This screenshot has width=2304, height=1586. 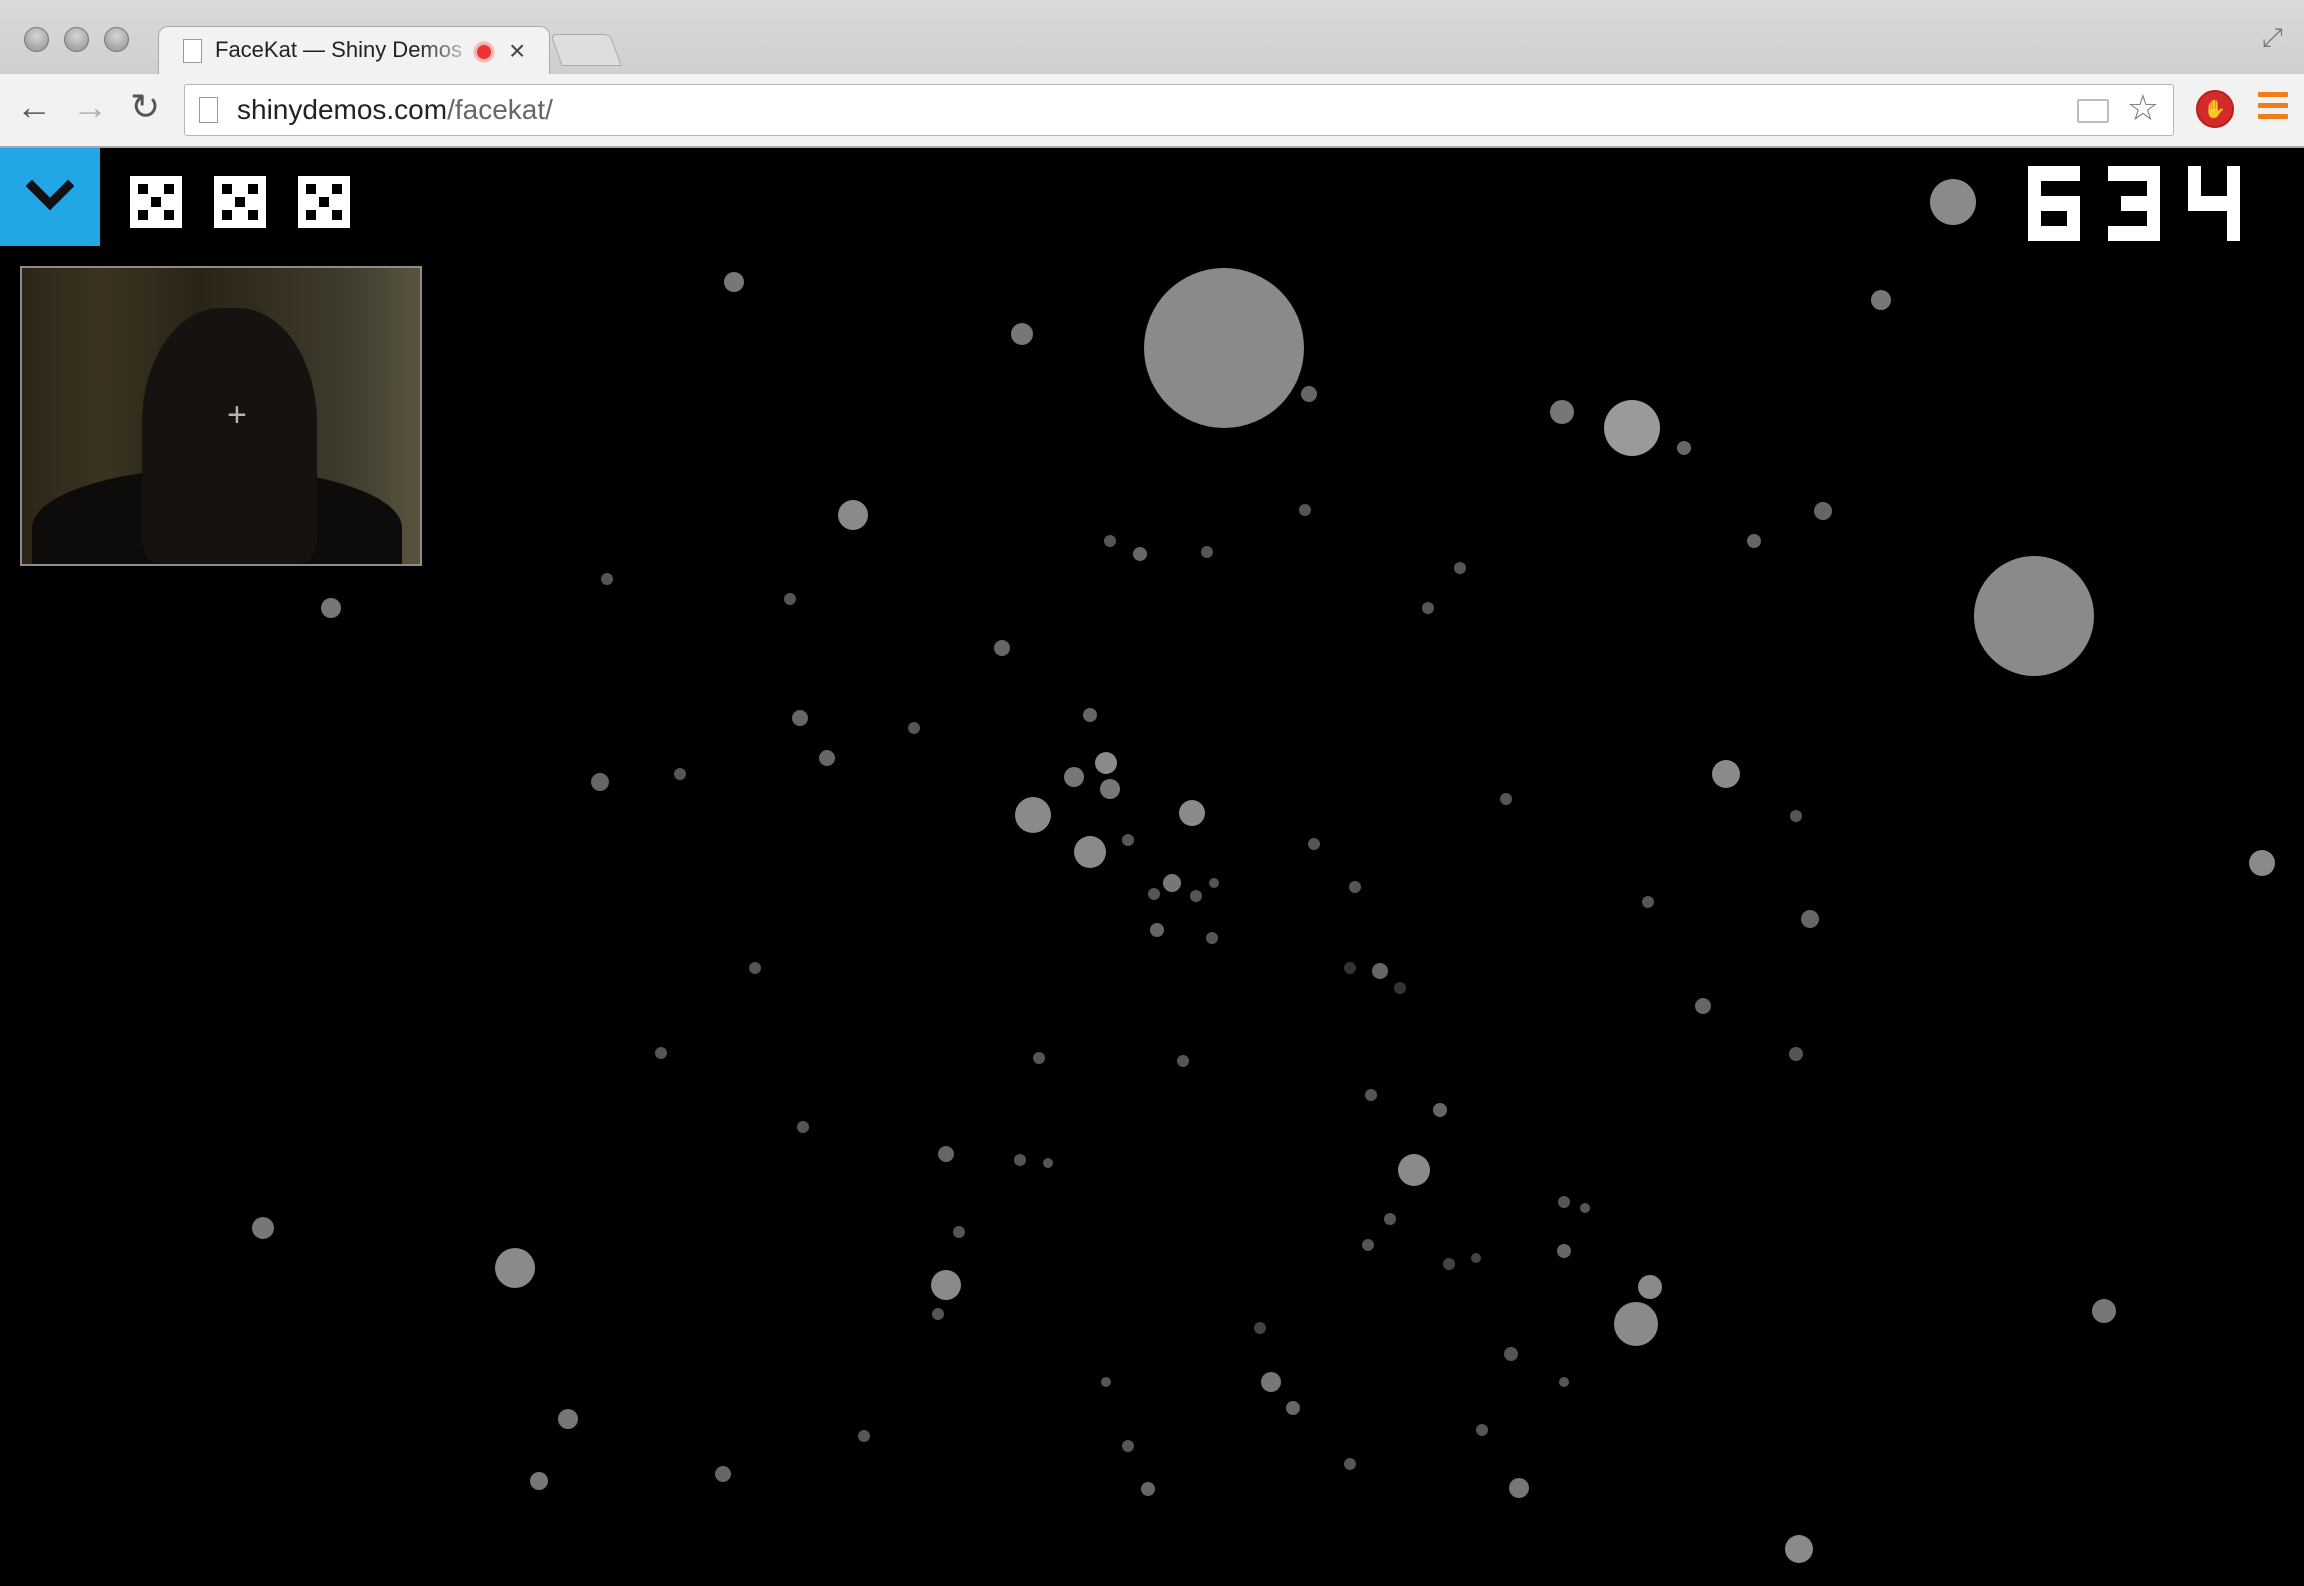 I want to click on tab-facekat: FaceKat — Shiny Demos ×, so click(x=354, y=50).